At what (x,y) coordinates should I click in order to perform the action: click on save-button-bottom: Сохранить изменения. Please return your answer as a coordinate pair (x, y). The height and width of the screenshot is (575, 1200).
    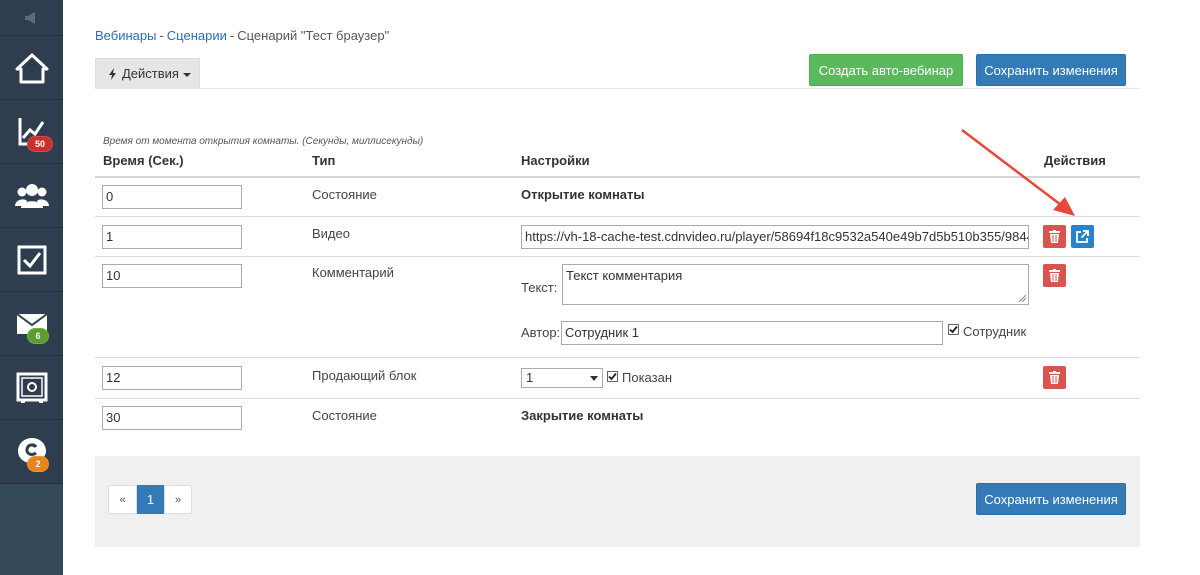
    Looking at the image, I should click on (1051, 499).